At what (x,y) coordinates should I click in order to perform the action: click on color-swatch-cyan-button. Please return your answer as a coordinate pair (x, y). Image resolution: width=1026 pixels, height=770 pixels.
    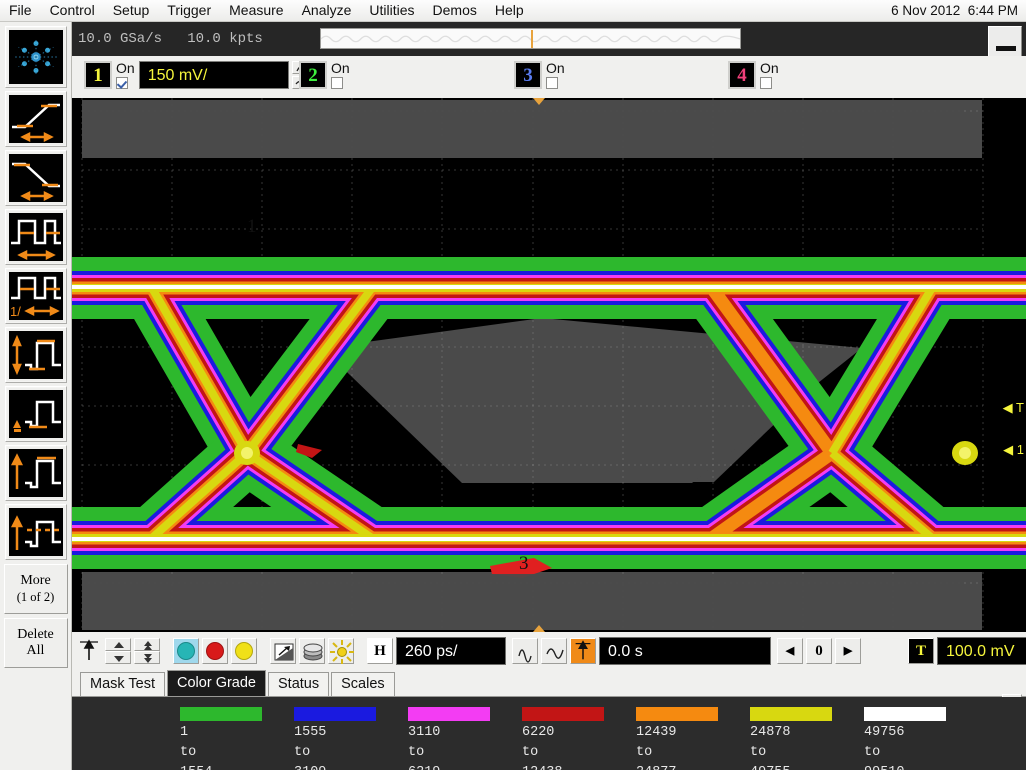
    Looking at the image, I should click on (186, 651).